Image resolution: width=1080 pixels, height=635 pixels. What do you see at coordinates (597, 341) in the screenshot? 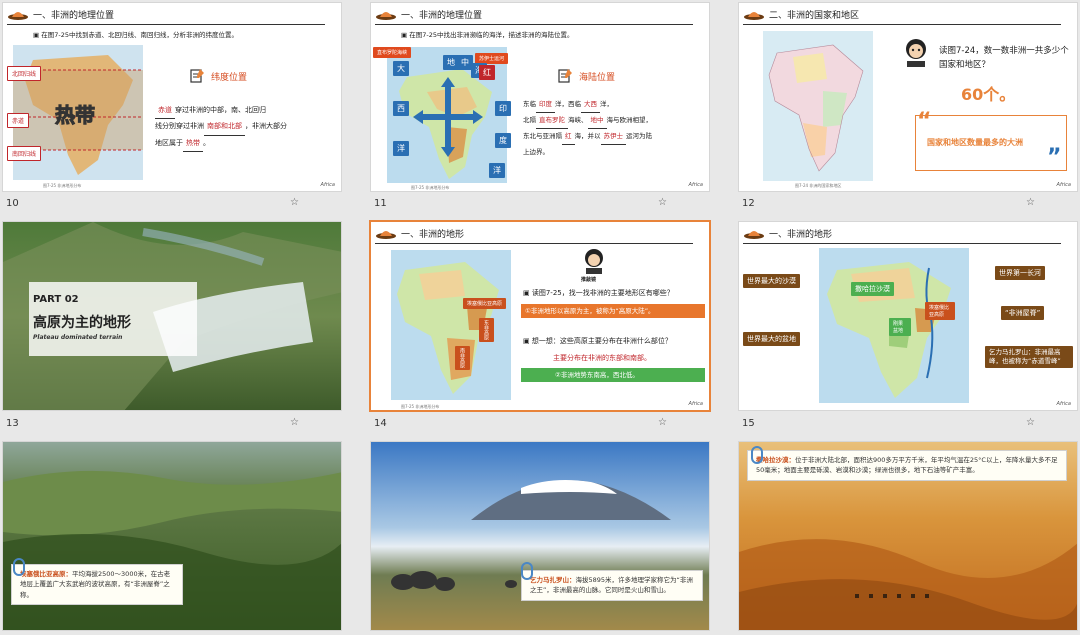
I see `question-2: ▣ 想一想：这些高原主要分布在非洲什么部位？` at bounding box center [597, 341].